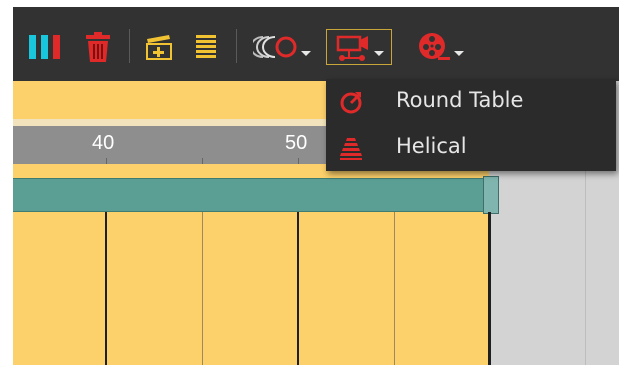 This screenshot has height=365, width=626. What do you see at coordinates (434, 46) in the screenshot?
I see `film-reel-icon` at bounding box center [434, 46].